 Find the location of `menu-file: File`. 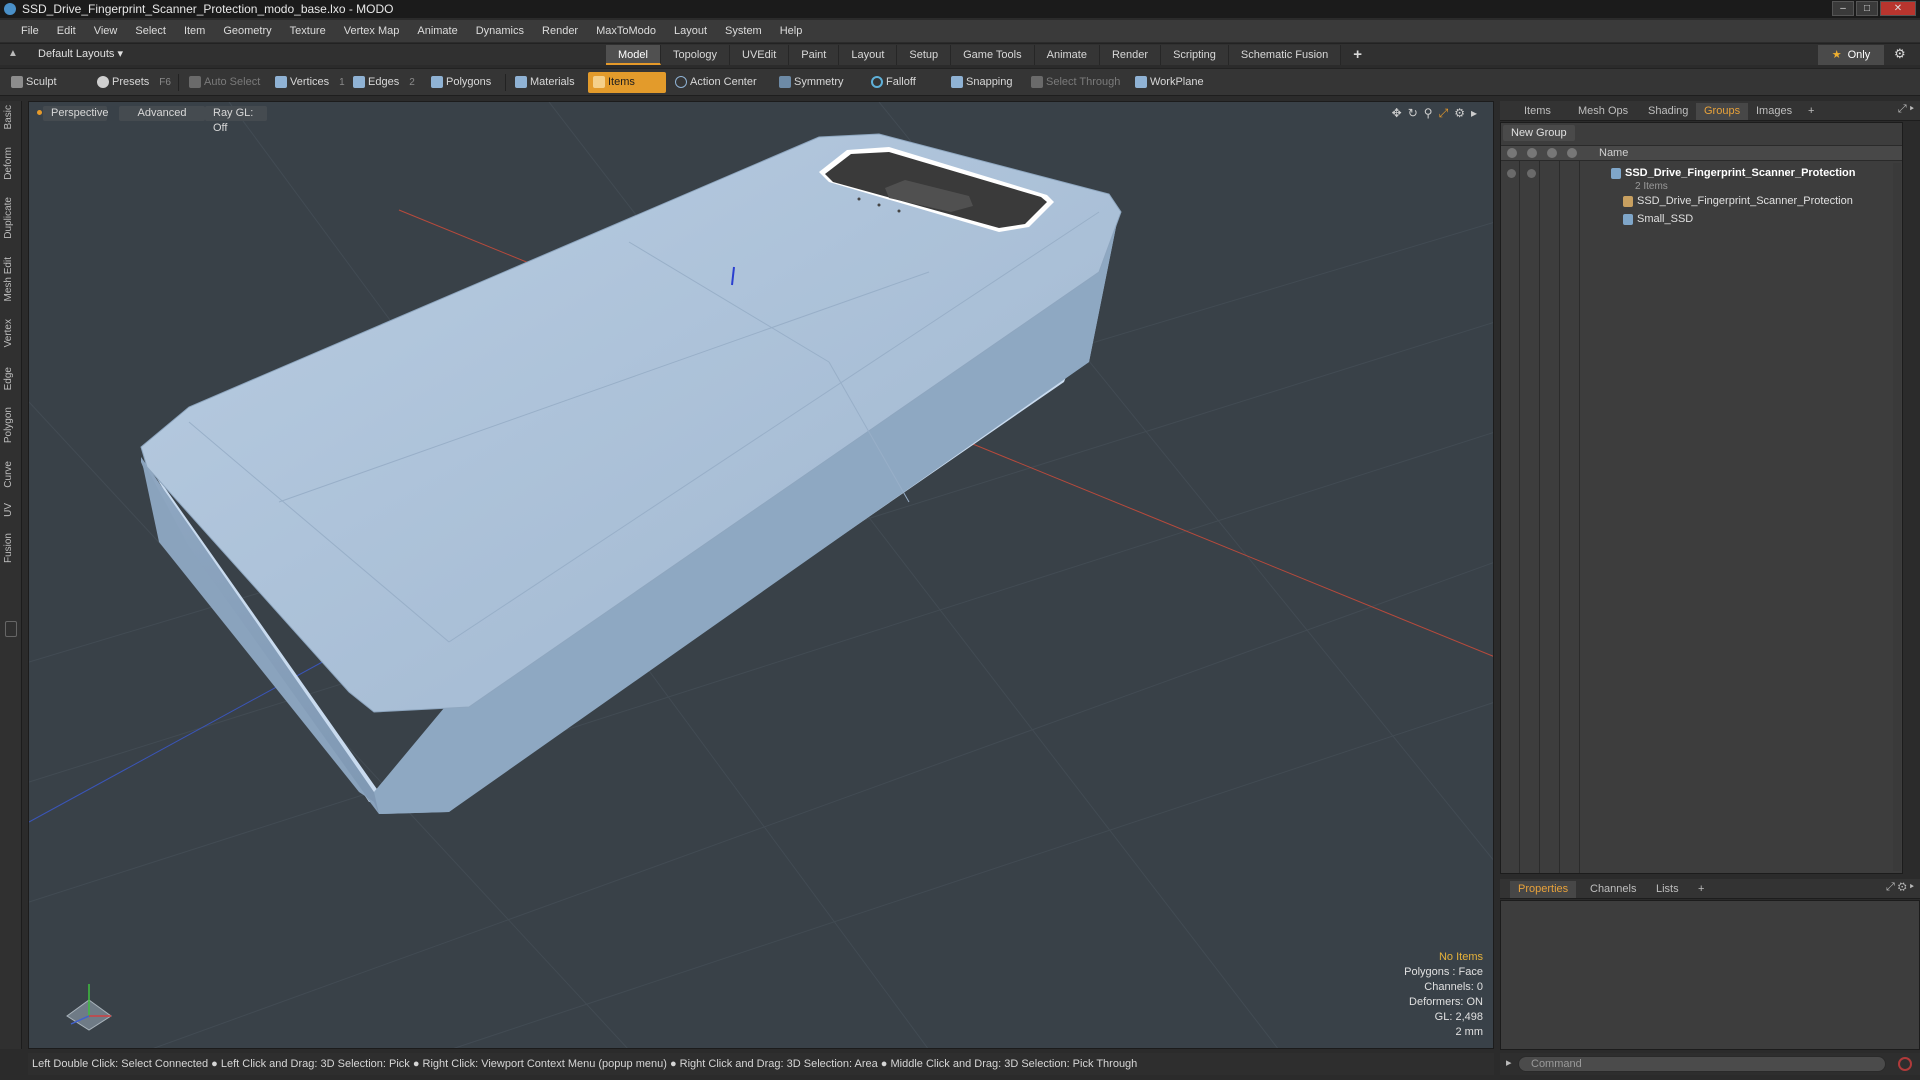

menu-file: File is located at coordinates (30, 31).